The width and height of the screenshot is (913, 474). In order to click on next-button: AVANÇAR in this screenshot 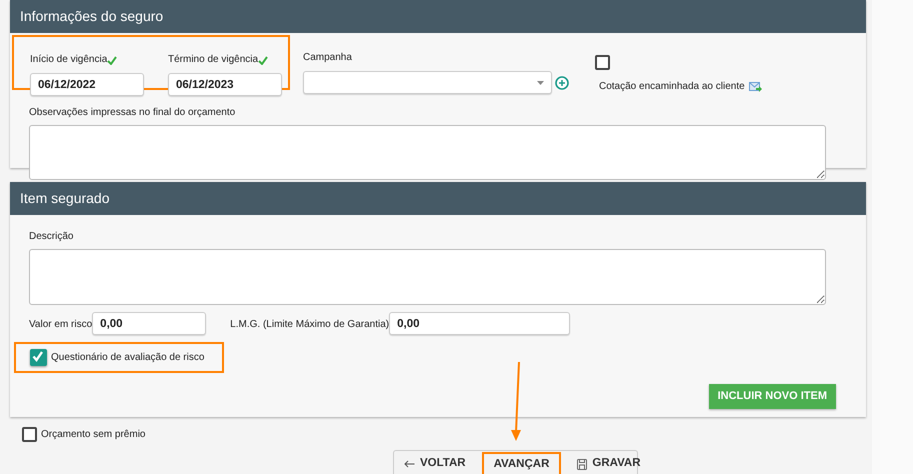, I will do `click(522, 463)`.